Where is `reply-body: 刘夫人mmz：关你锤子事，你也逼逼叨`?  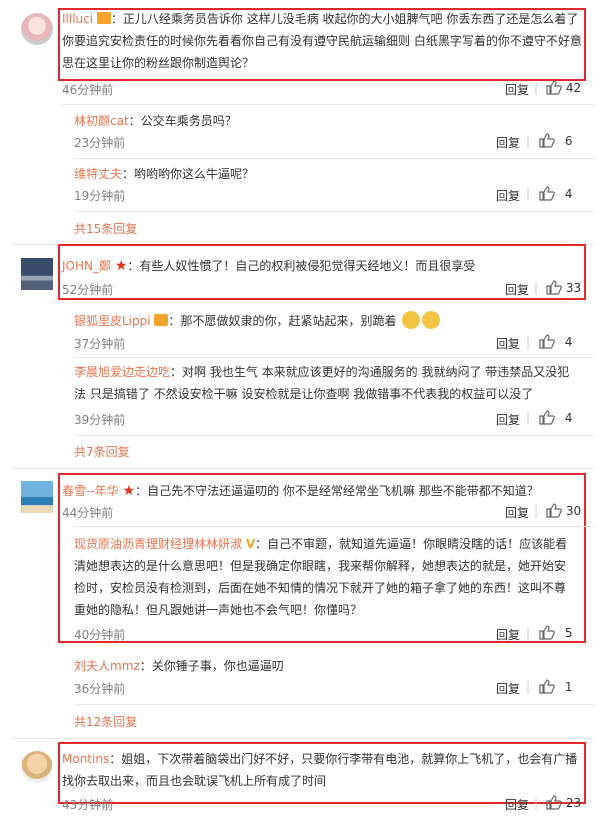
reply-body: 刘夫人mmz：关你锤子事，你也逼逼叨 is located at coordinates (179, 666).